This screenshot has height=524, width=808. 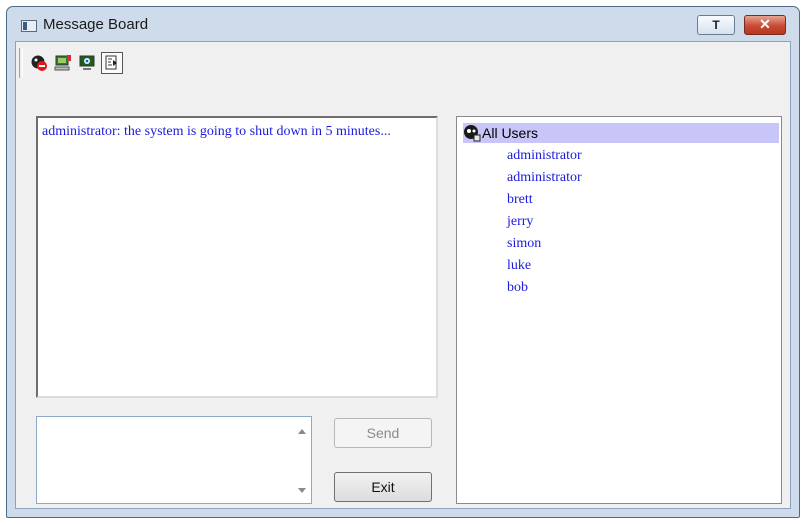 I want to click on user-item-bob: bob, so click(x=517, y=288).